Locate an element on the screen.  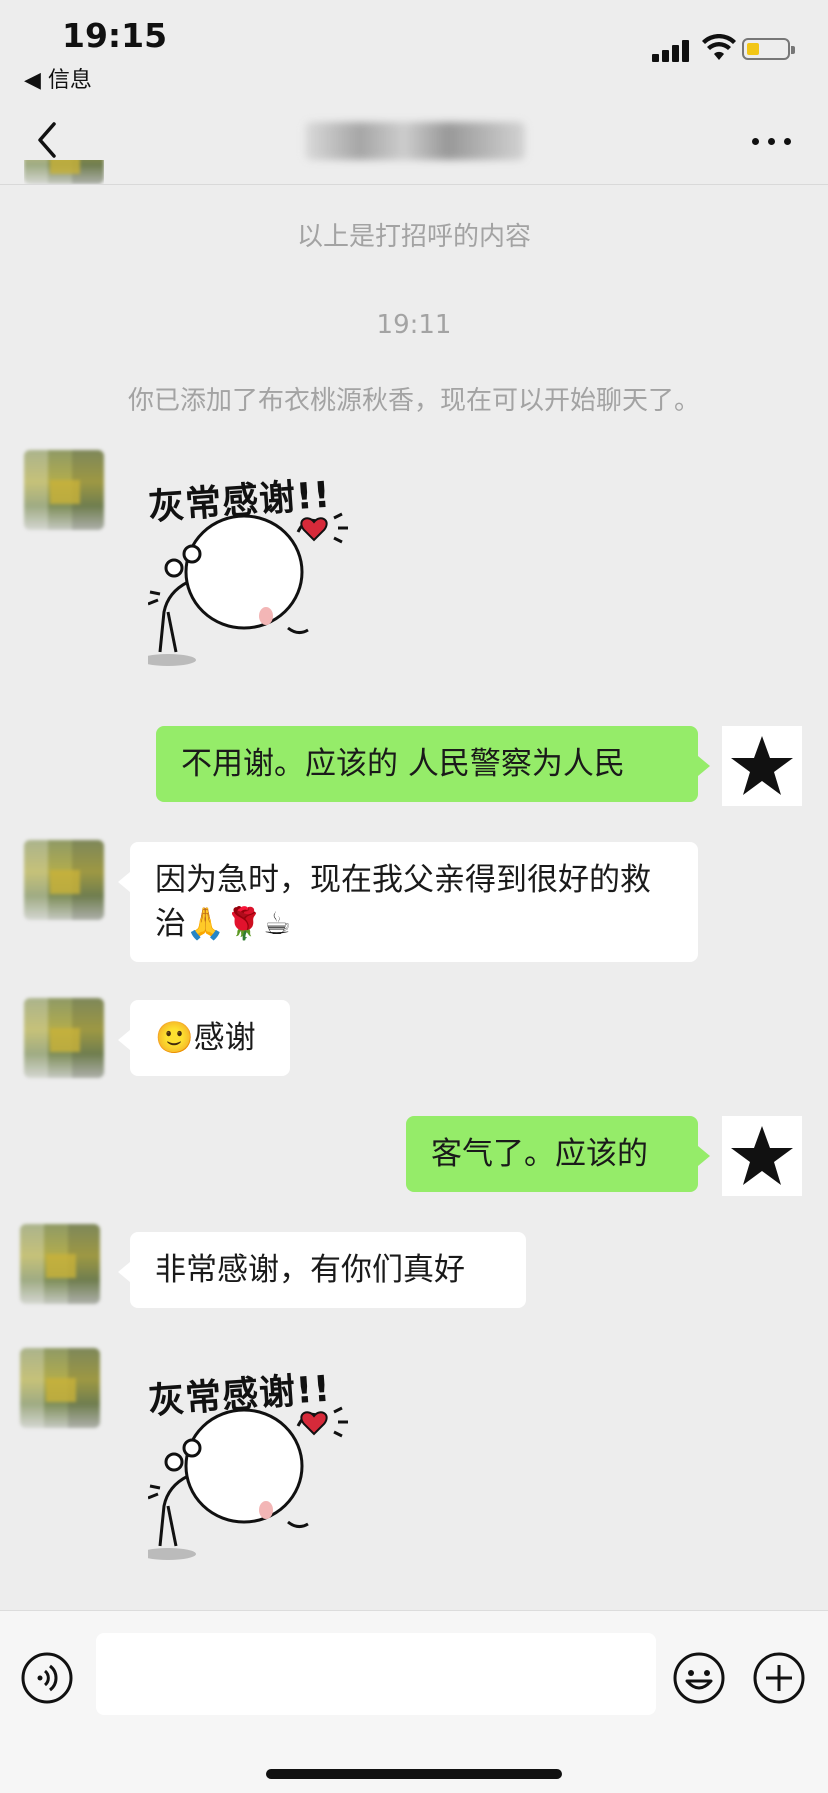
chevron-left-icon is located at coordinates (48, 140).